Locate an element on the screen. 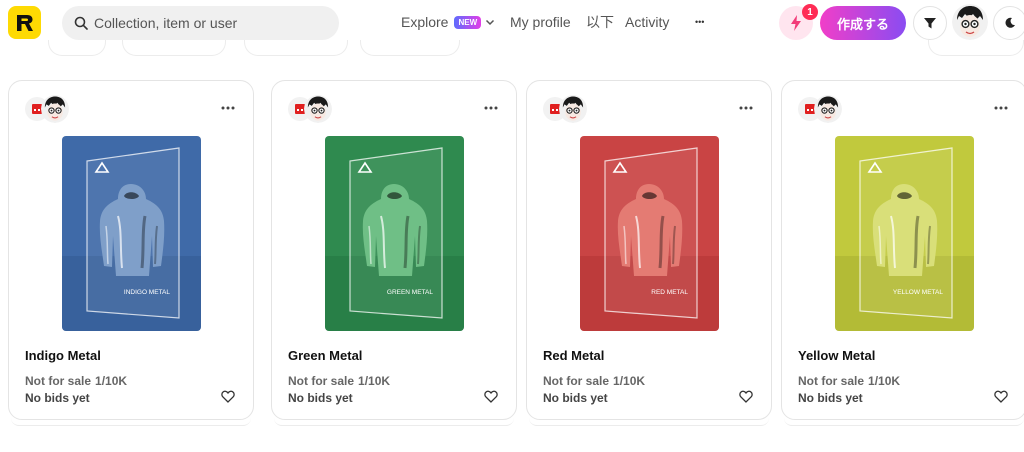 The height and width of the screenshot is (452, 1024). nft-artwork: INDIGO METAL is located at coordinates (131, 233).